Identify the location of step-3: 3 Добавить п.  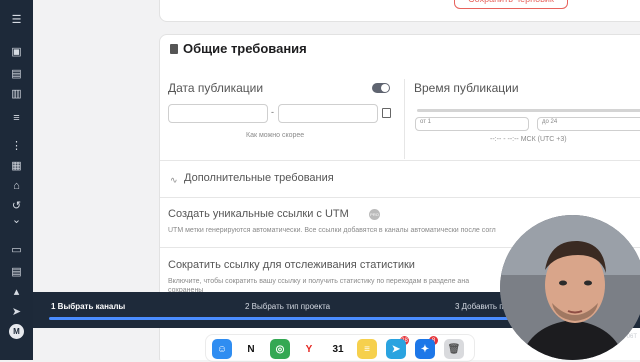
(479, 306).